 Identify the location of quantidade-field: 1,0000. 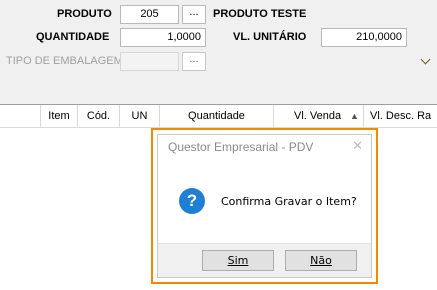
(163, 37).